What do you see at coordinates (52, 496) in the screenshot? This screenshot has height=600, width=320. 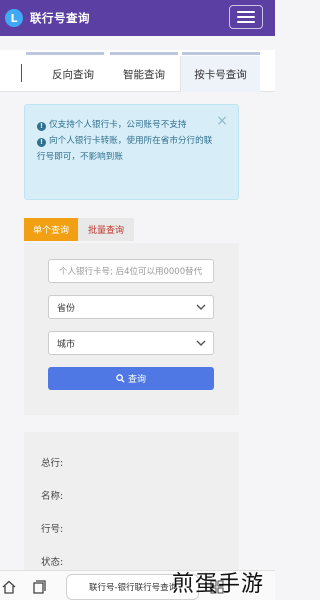 I see `result-name-label: 名称:` at bounding box center [52, 496].